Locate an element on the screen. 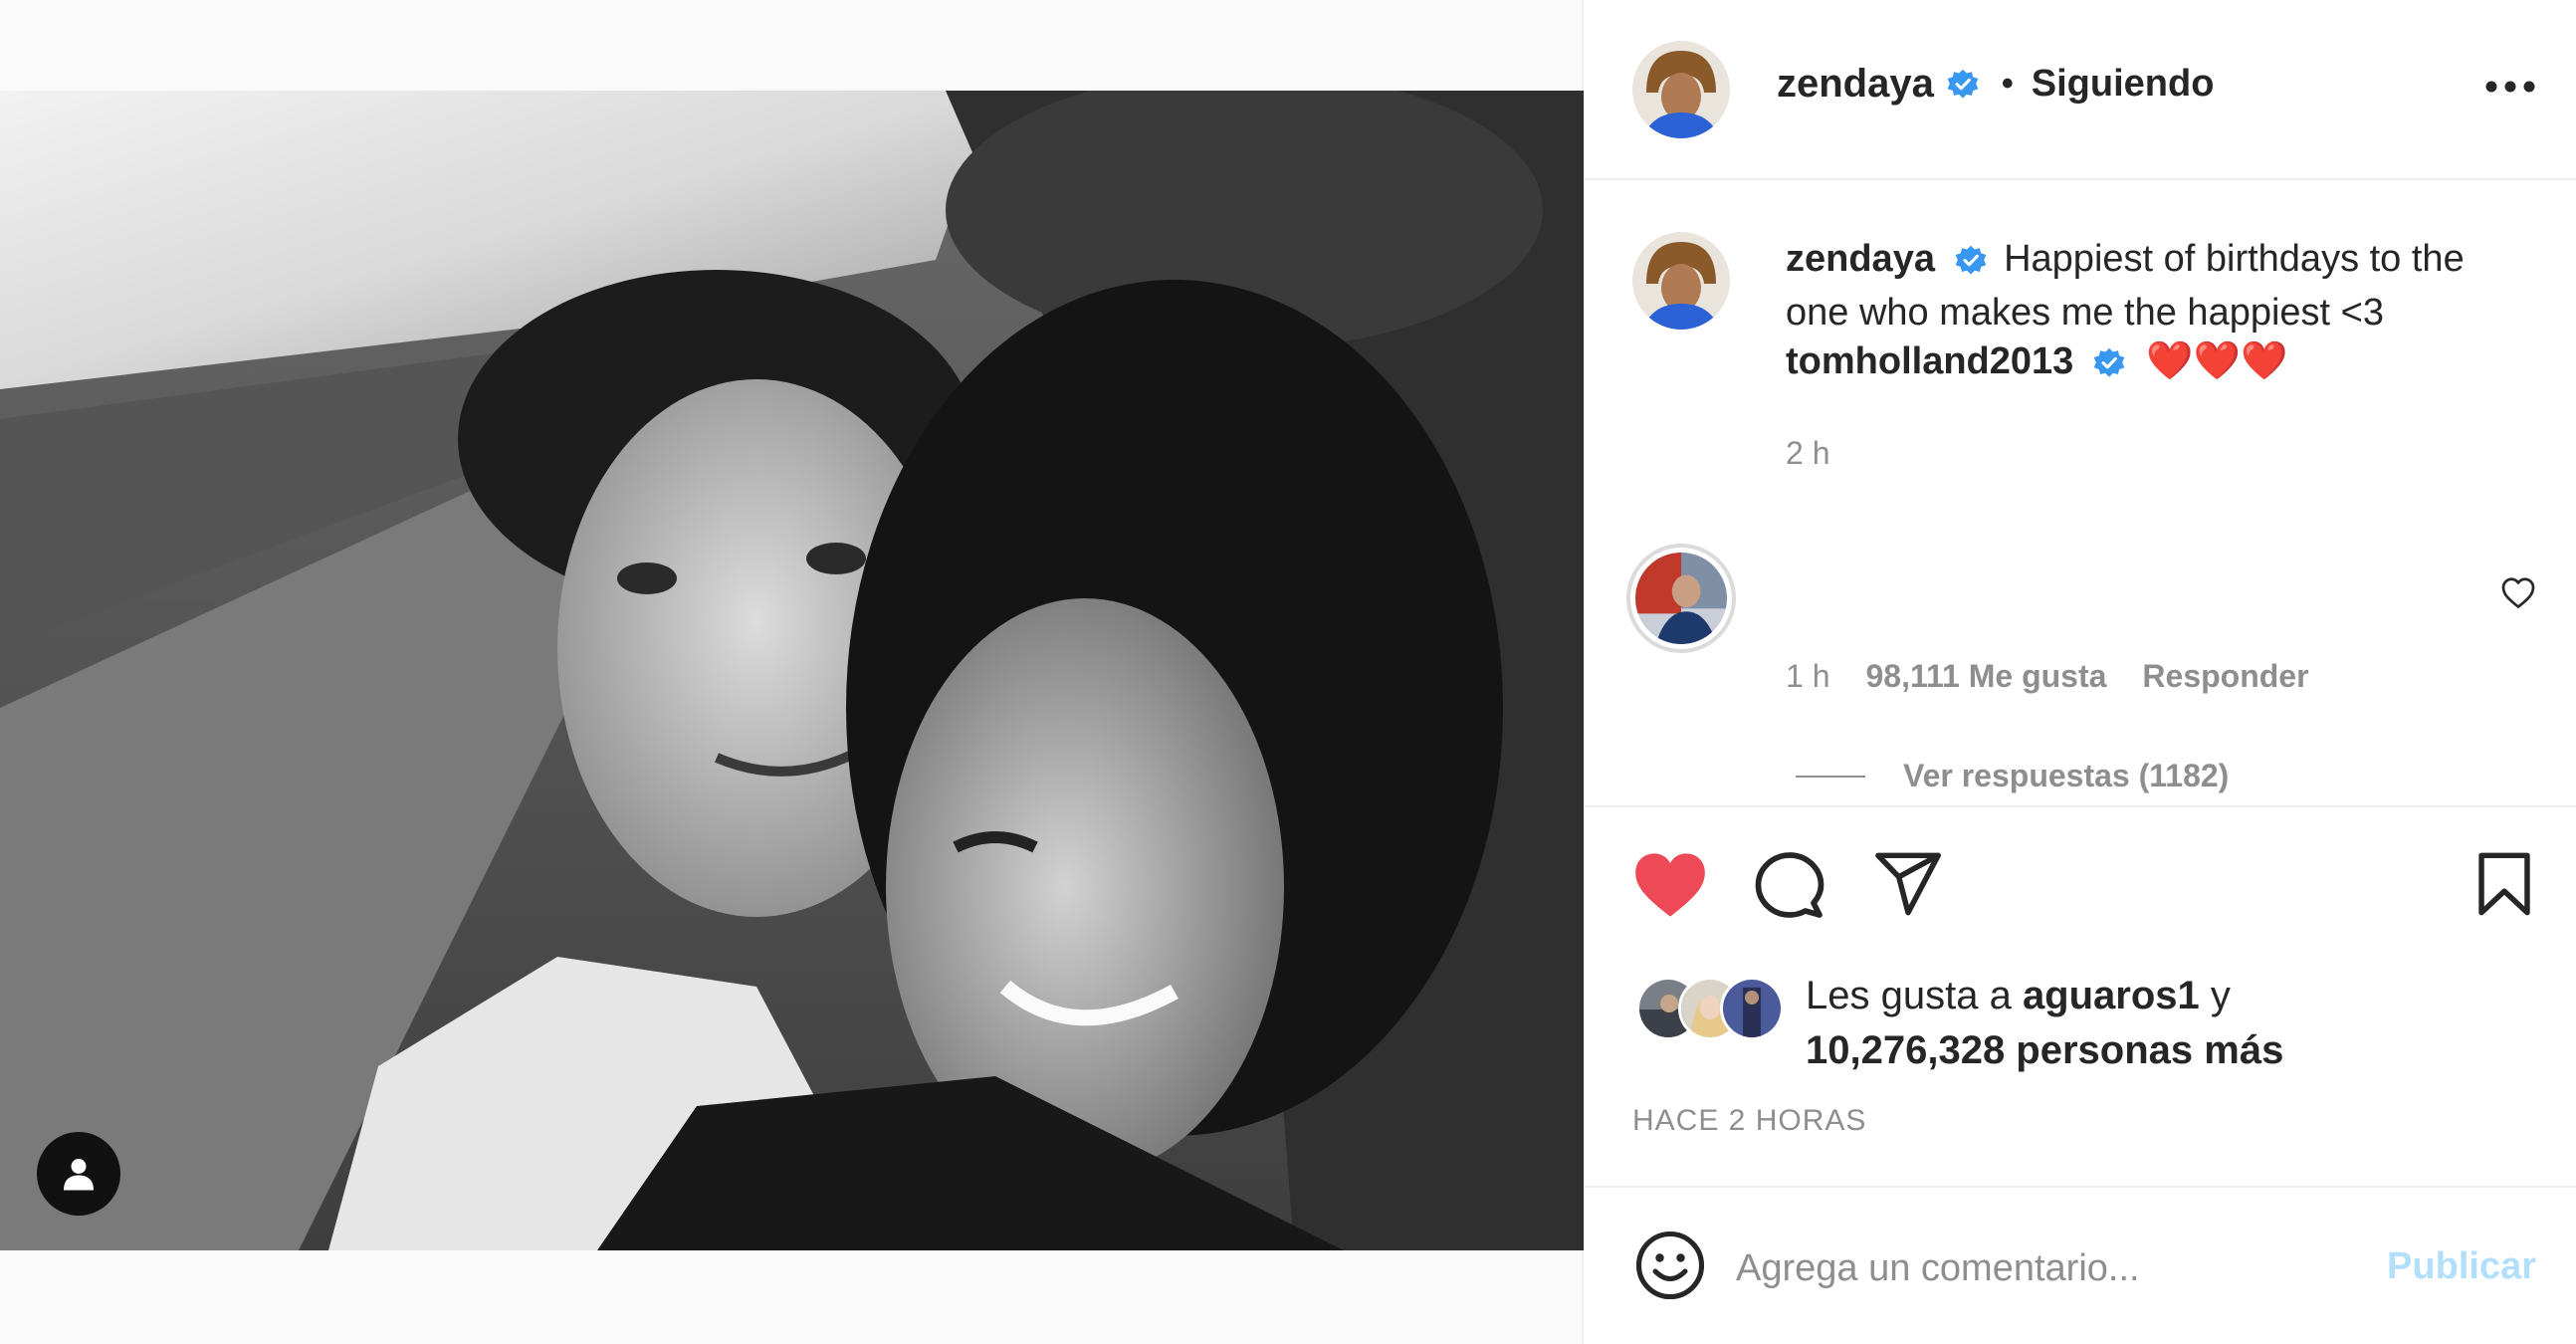 The image size is (2576, 1344). share-button is located at coordinates (1908, 886).